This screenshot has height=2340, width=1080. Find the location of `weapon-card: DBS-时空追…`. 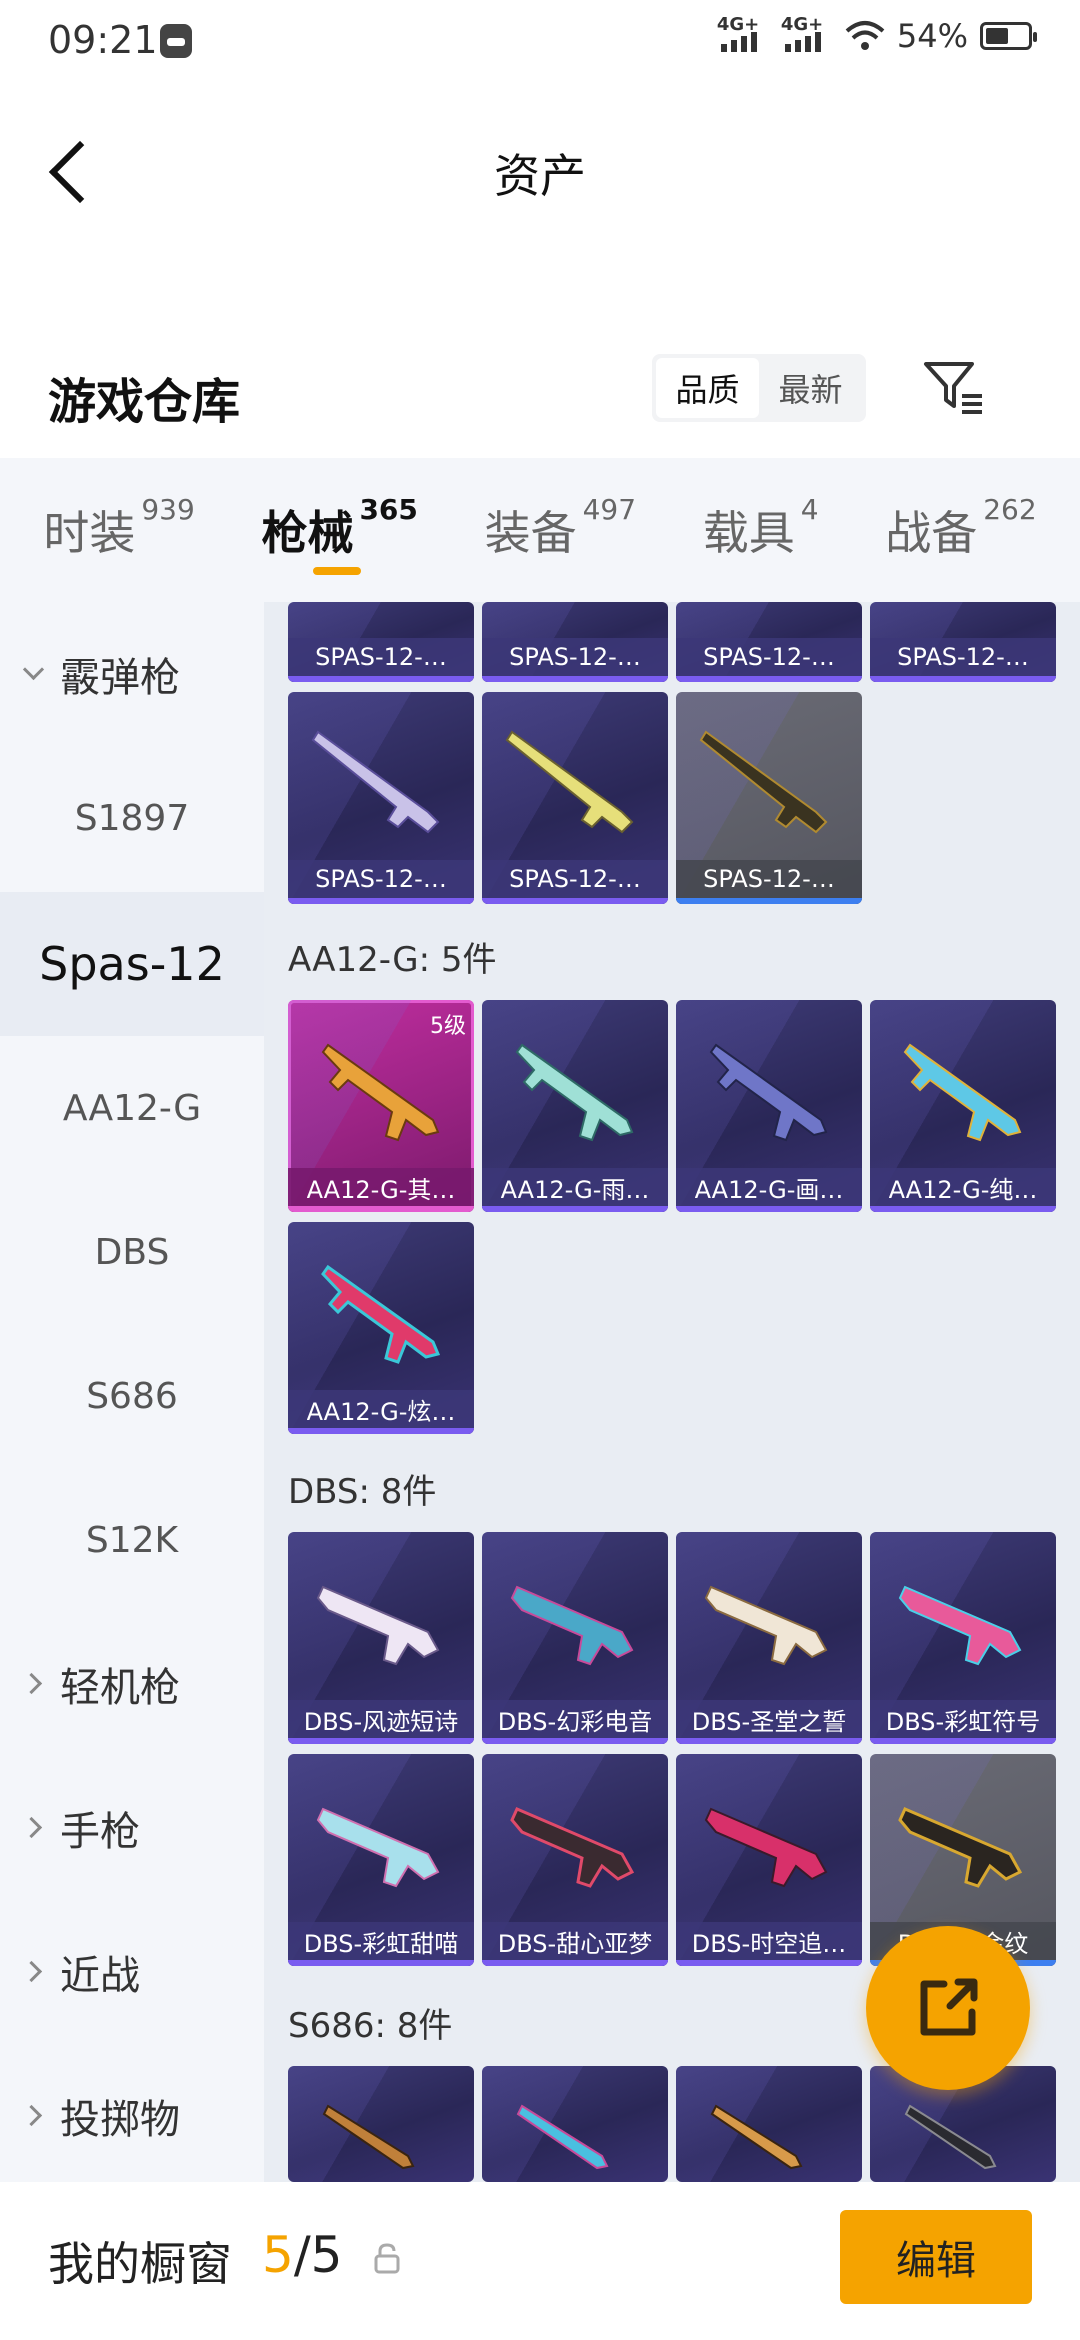

weapon-card: DBS-时空追… is located at coordinates (769, 1860).